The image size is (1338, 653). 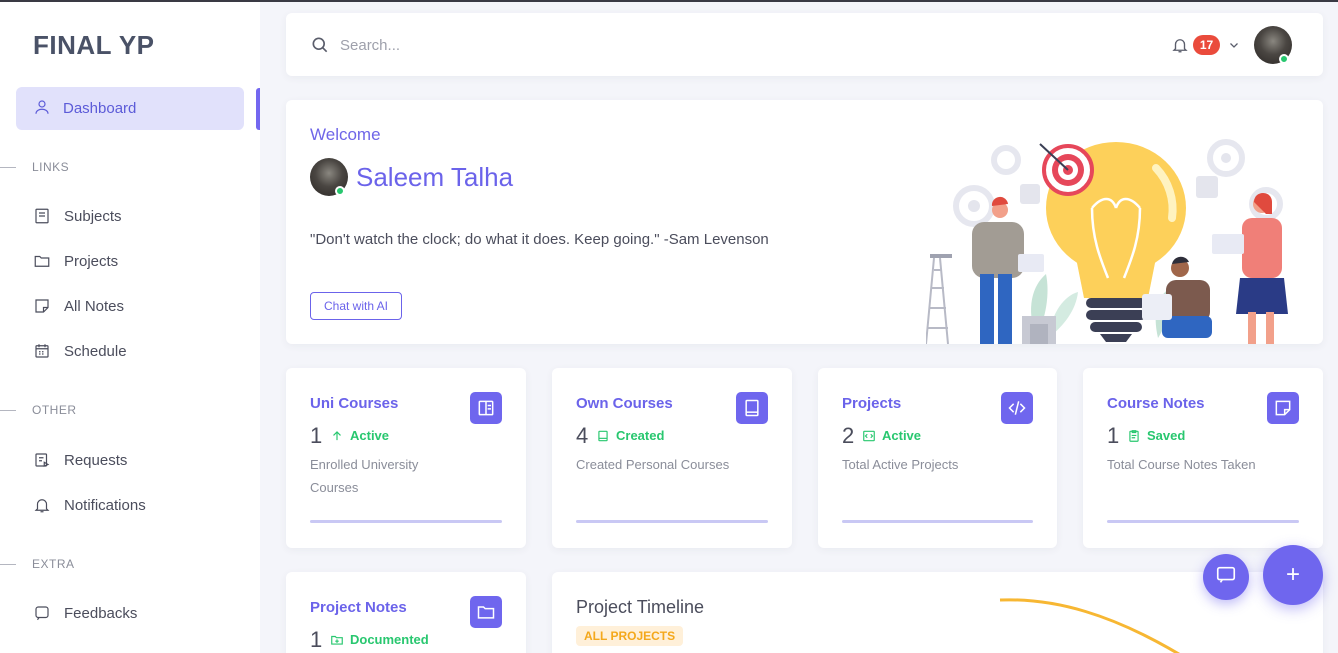 I want to click on stat-card-project-notes: Project Notes 1 Documented, so click(x=406, y=612).